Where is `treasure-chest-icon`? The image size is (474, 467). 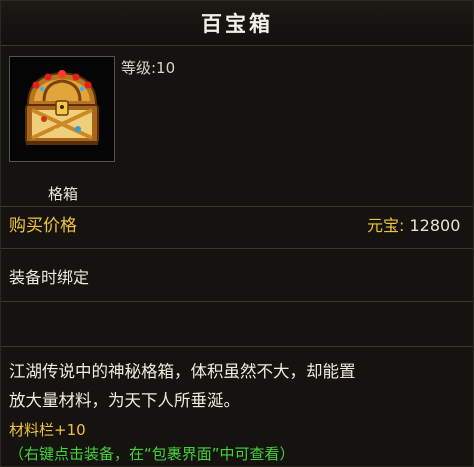 treasure-chest-icon is located at coordinates (62, 107).